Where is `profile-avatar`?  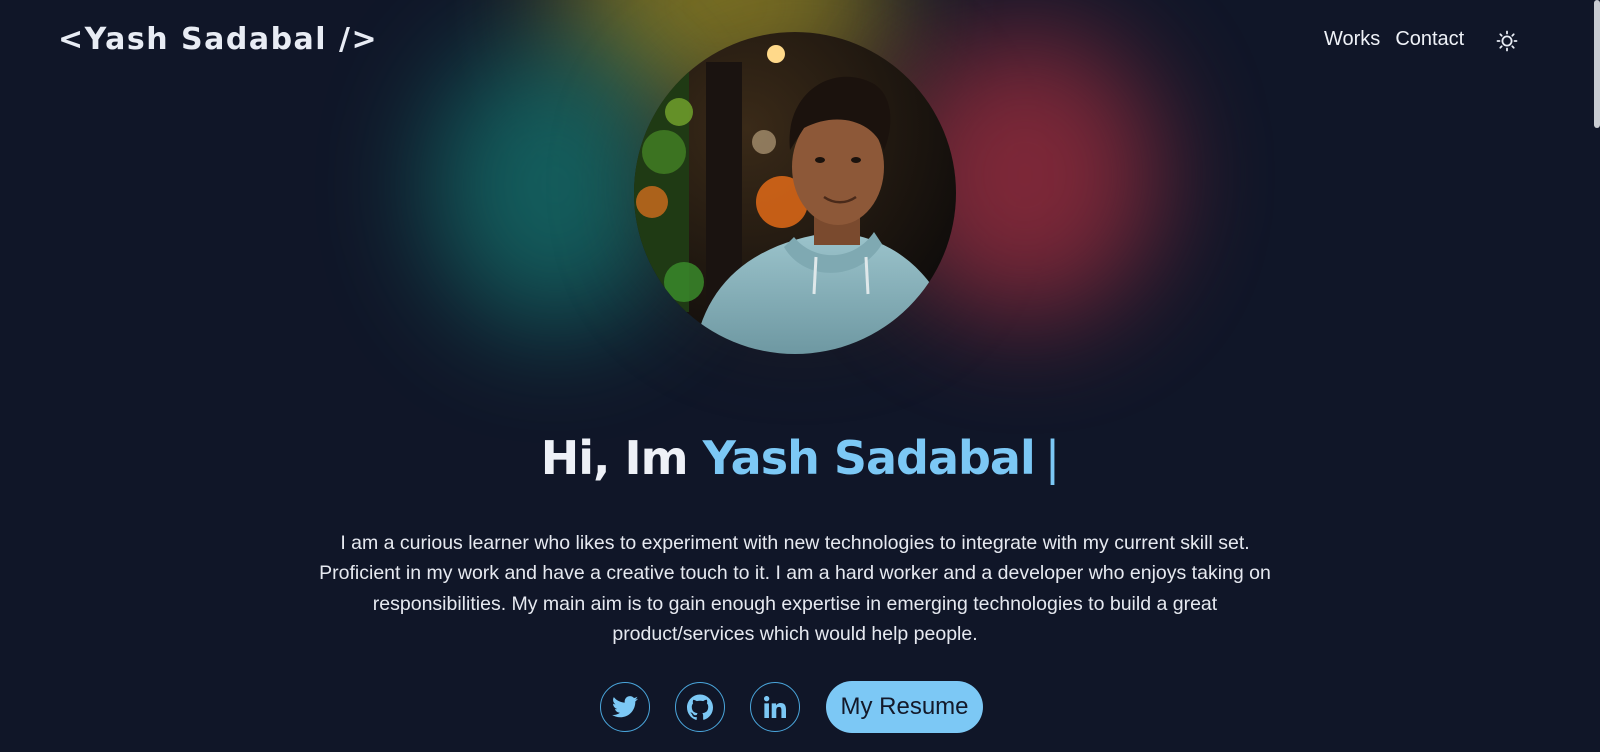 profile-avatar is located at coordinates (795, 193).